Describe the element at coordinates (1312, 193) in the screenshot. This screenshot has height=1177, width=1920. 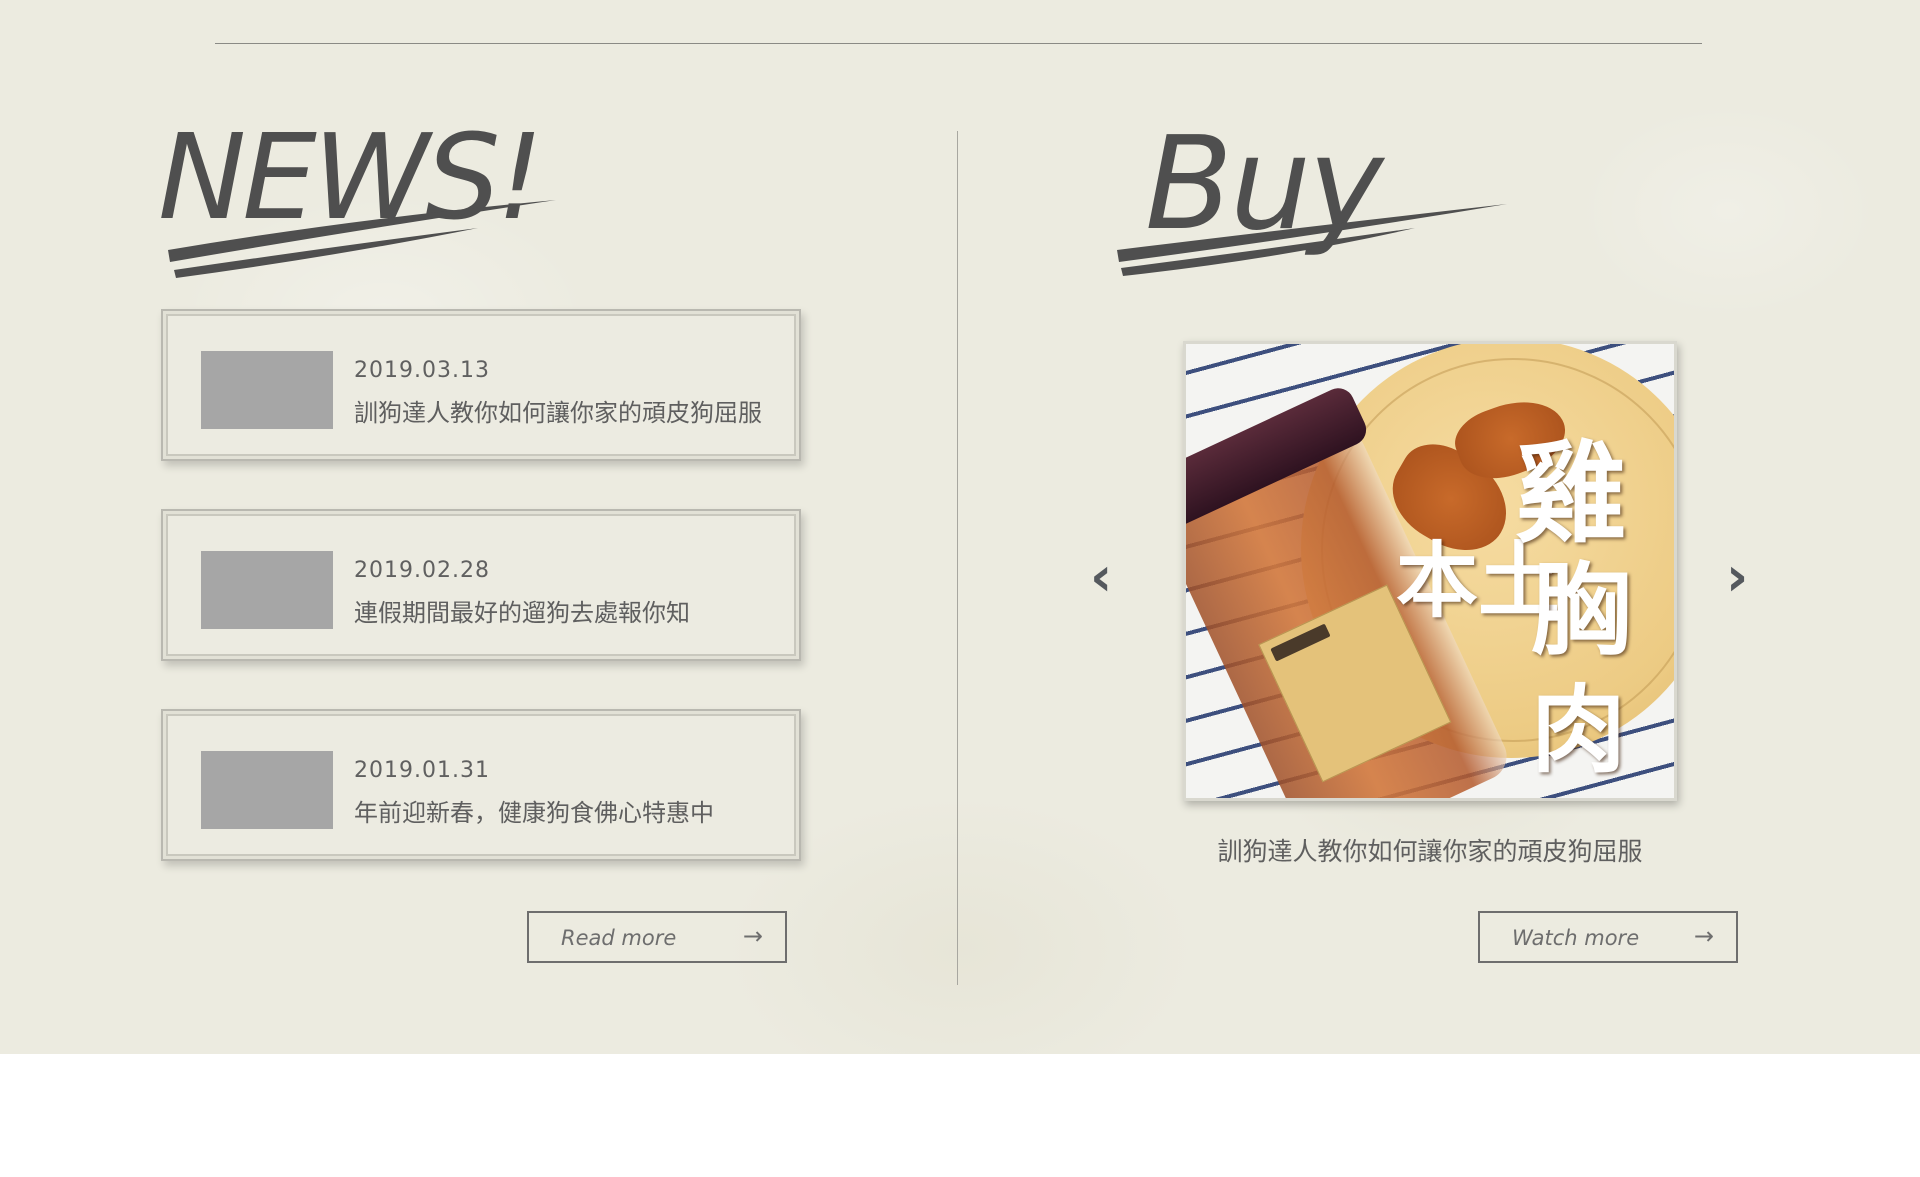
I see `buy-heading-graphic: Buy` at that location.